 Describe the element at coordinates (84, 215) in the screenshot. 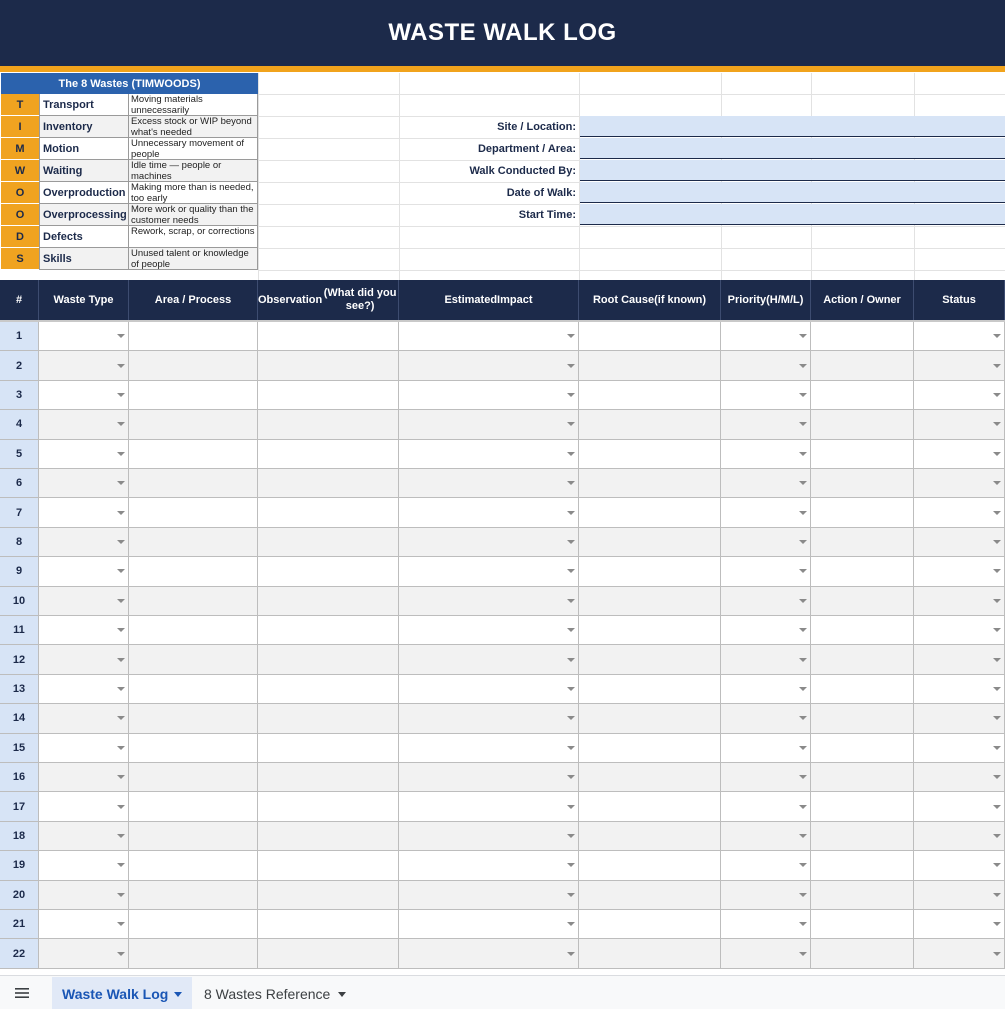

I see `waste-name: Overprocessing` at that location.